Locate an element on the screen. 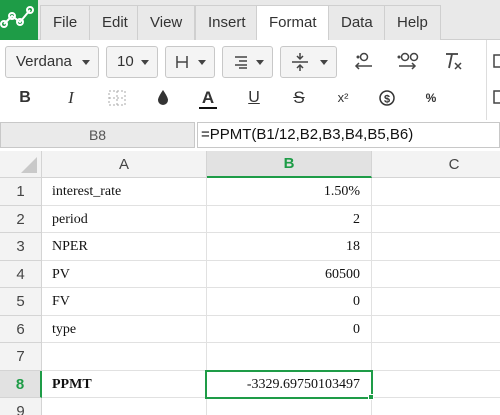 The width and height of the screenshot is (500, 415). menu-bar: File Edit View Insert Format Data Help is located at coordinates (250, 20).